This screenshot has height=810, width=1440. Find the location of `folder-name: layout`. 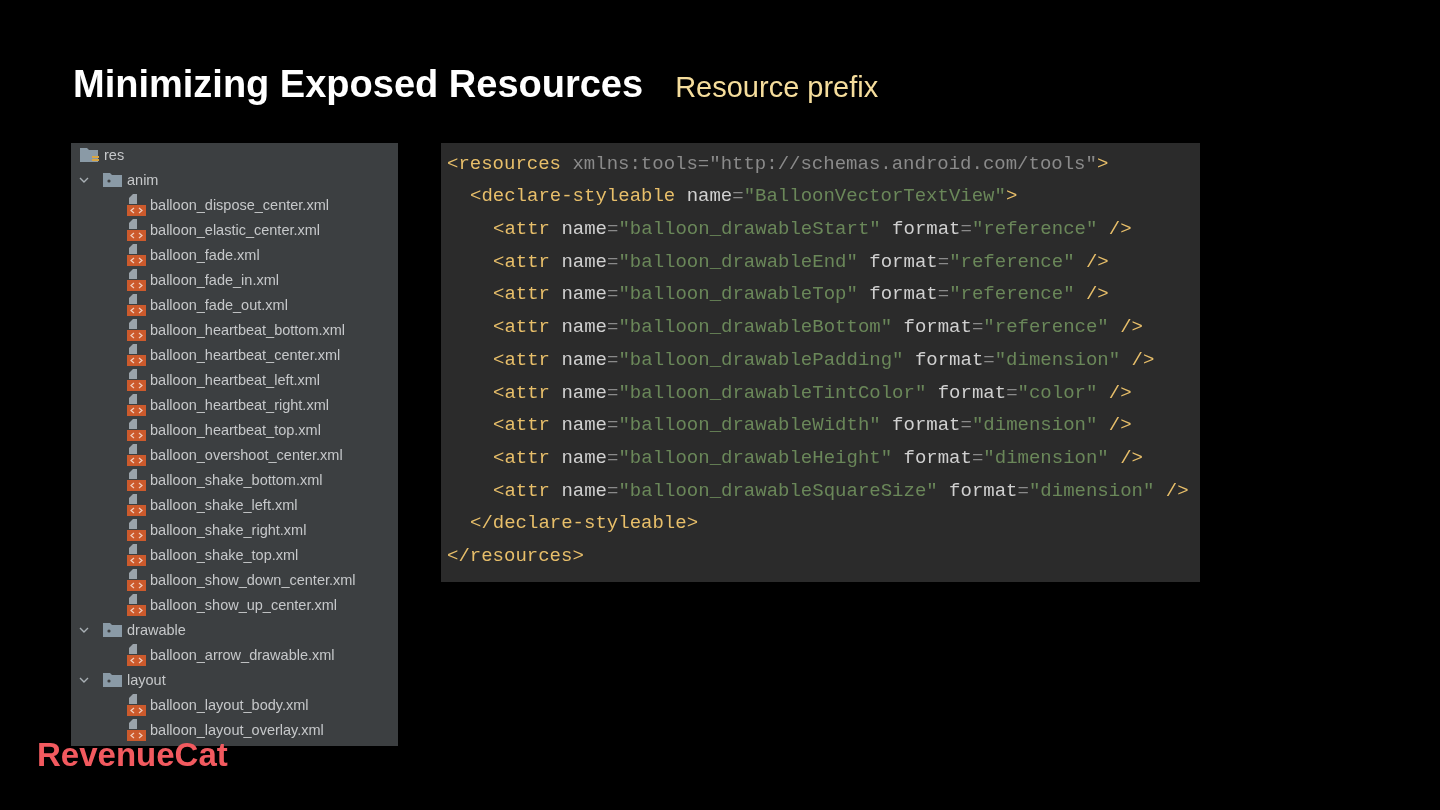

folder-name: layout is located at coordinates (146, 680).